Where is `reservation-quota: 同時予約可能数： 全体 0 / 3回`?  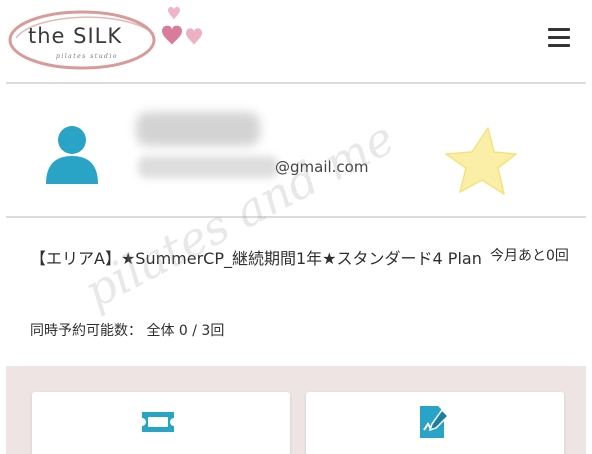 reservation-quota: 同時予約可能数： 全体 0 / 3回 is located at coordinates (127, 330).